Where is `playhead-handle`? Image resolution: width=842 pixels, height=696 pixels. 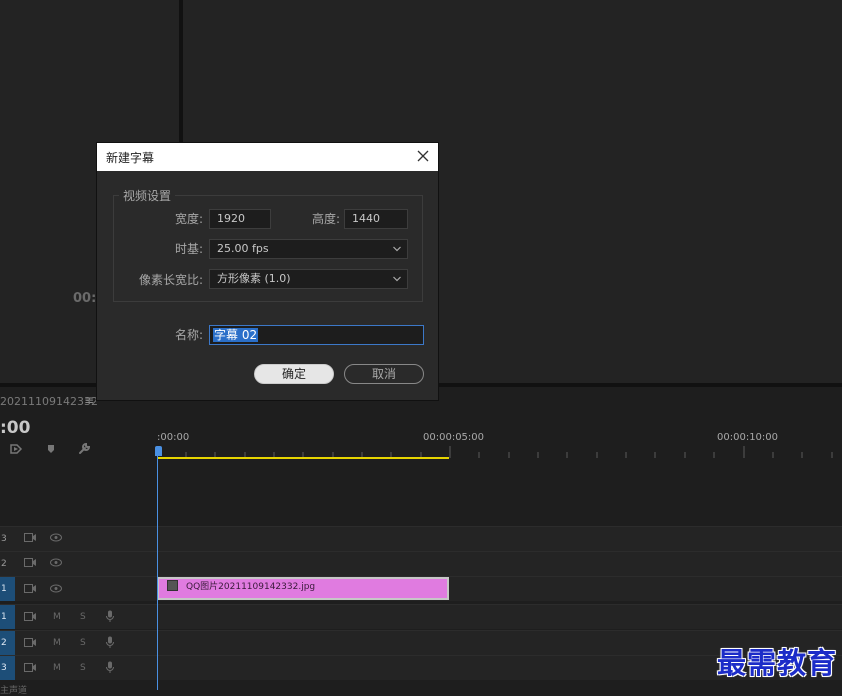
playhead-handle is located at coordinates (158, 451).